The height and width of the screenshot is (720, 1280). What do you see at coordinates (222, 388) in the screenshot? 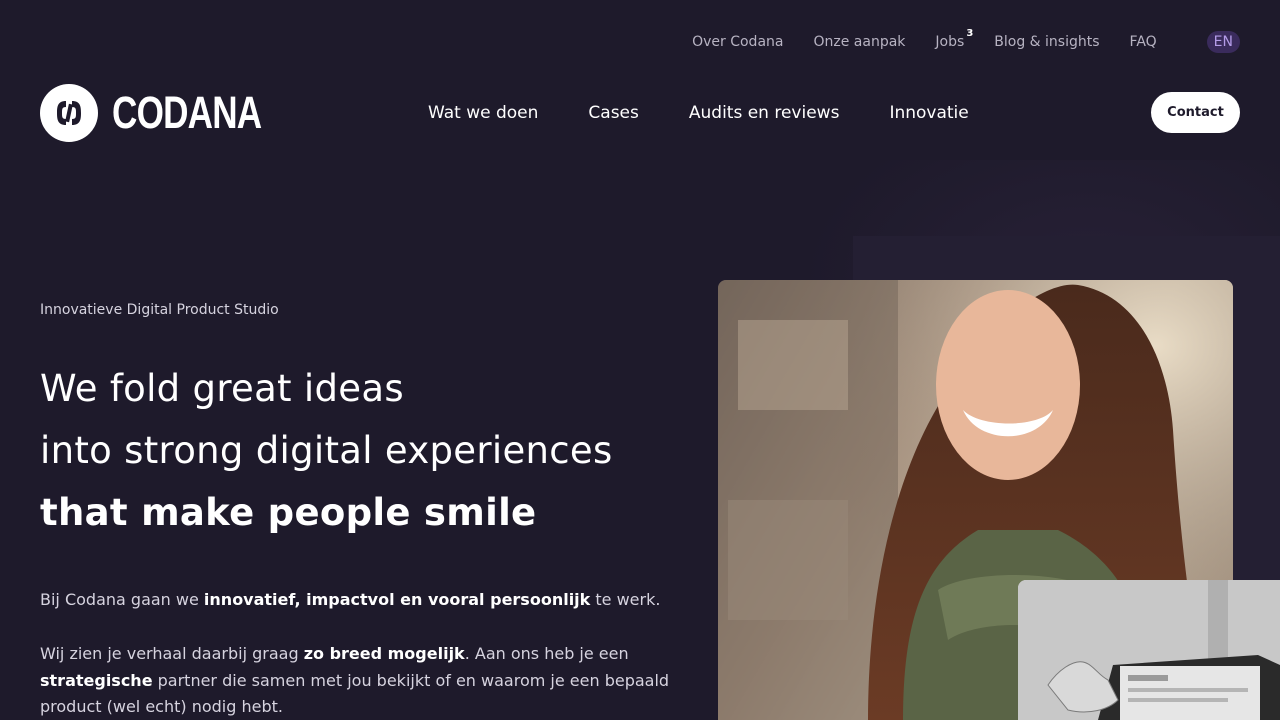
I see `headline-line-1: We fold great ideas` at bounding box center [222, 388].